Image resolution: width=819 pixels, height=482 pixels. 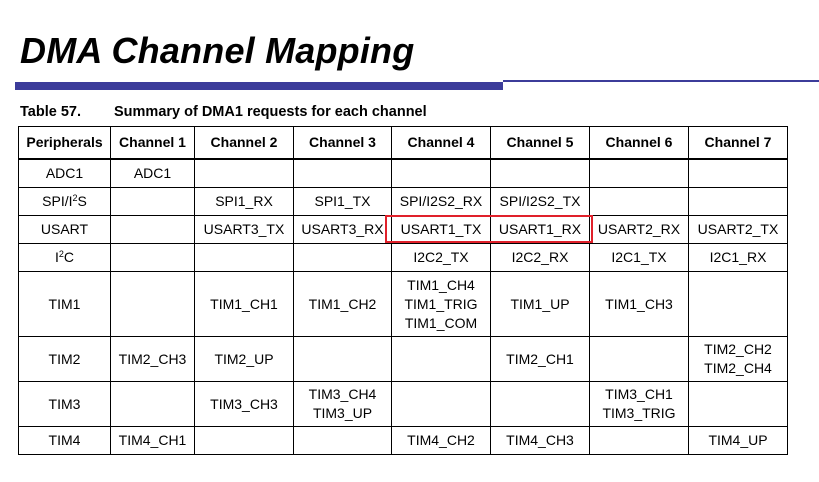 I want to click on channel-7-cell, so click(x=738, y=304).